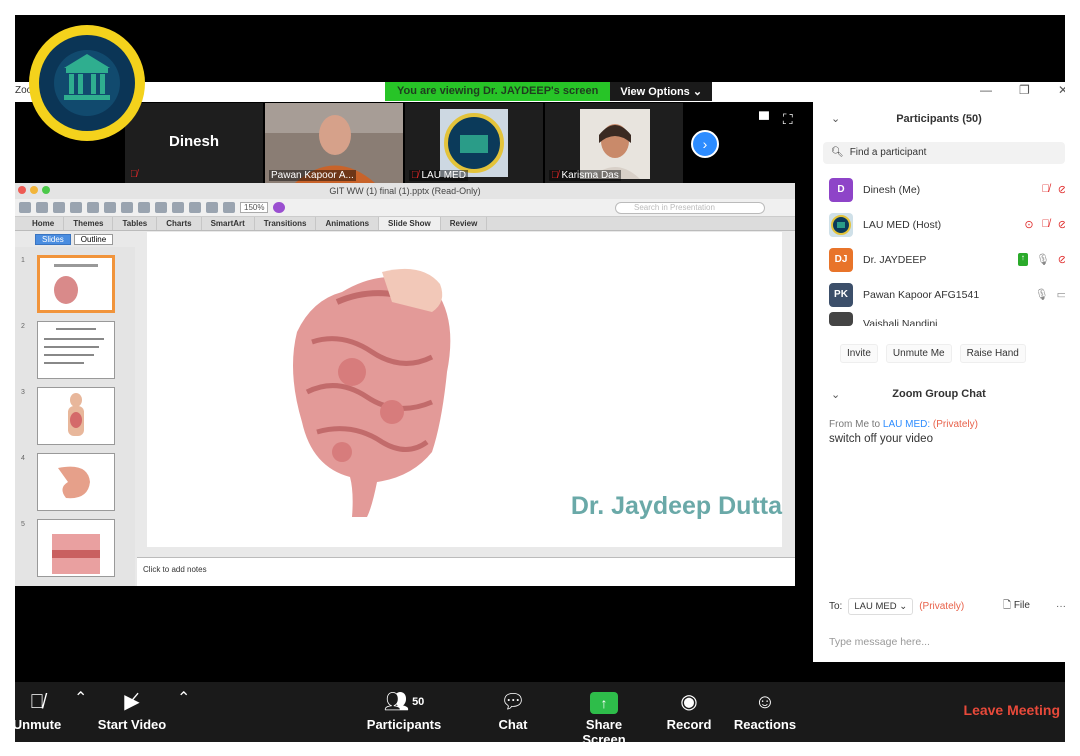 The width and height of the screenshot is (1080, 756). I want to click on stomach-thumb-image, so click(74, 482).